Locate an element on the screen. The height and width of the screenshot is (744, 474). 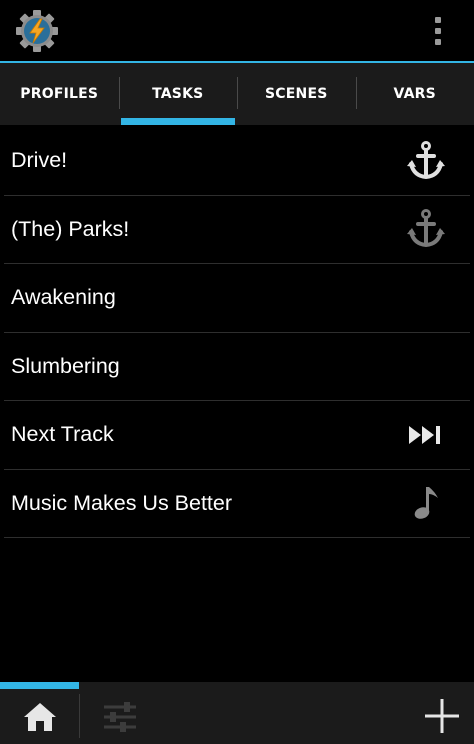
tab-scenes: SCENES is located at coordinates (296, 94).